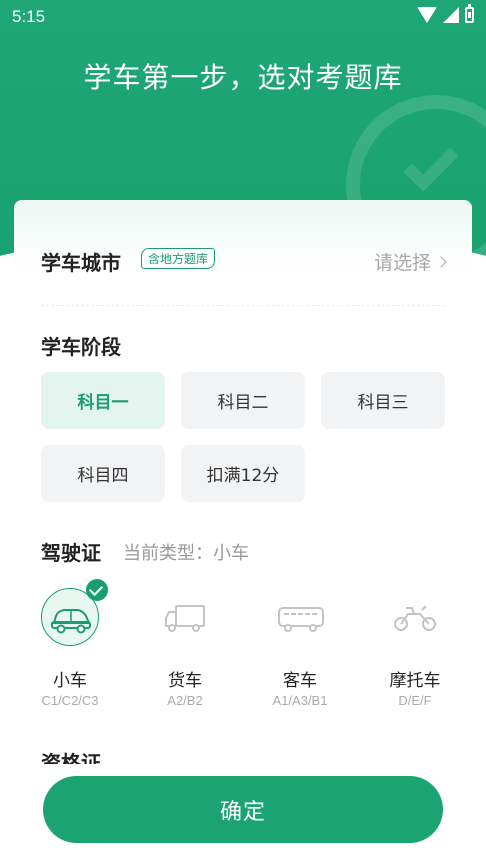  I want to click on vehicle-option-bus: 客车 A1/A3/B1, so click(300, 645).